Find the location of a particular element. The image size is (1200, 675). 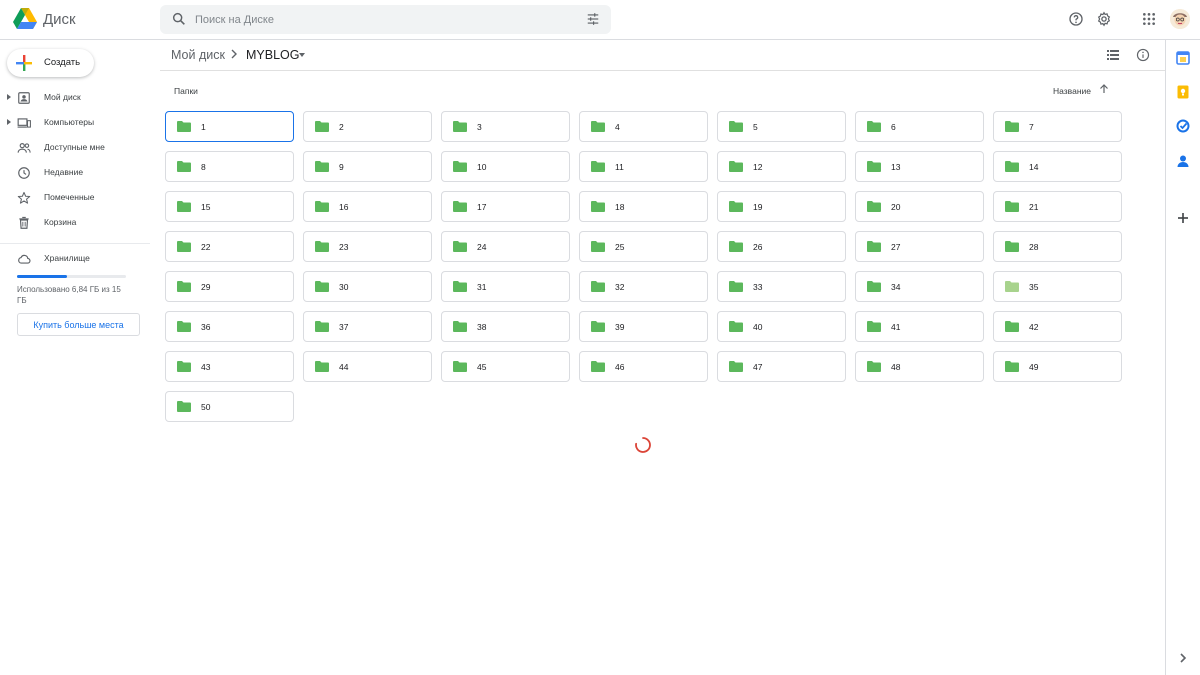

folder-name: 9 is located at coordinates (341, 167).